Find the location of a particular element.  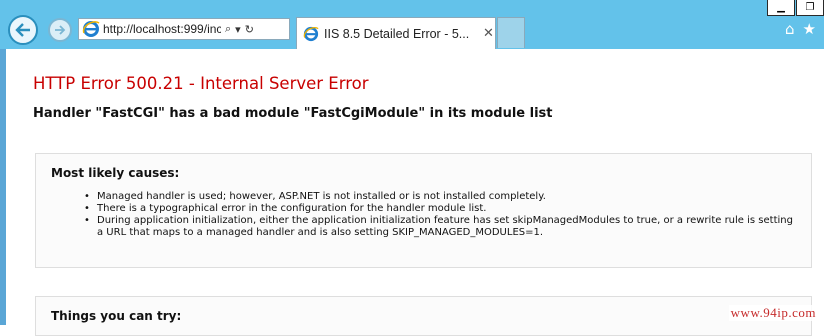

search-icon: ⌕ is located at coordinates (228, 29).